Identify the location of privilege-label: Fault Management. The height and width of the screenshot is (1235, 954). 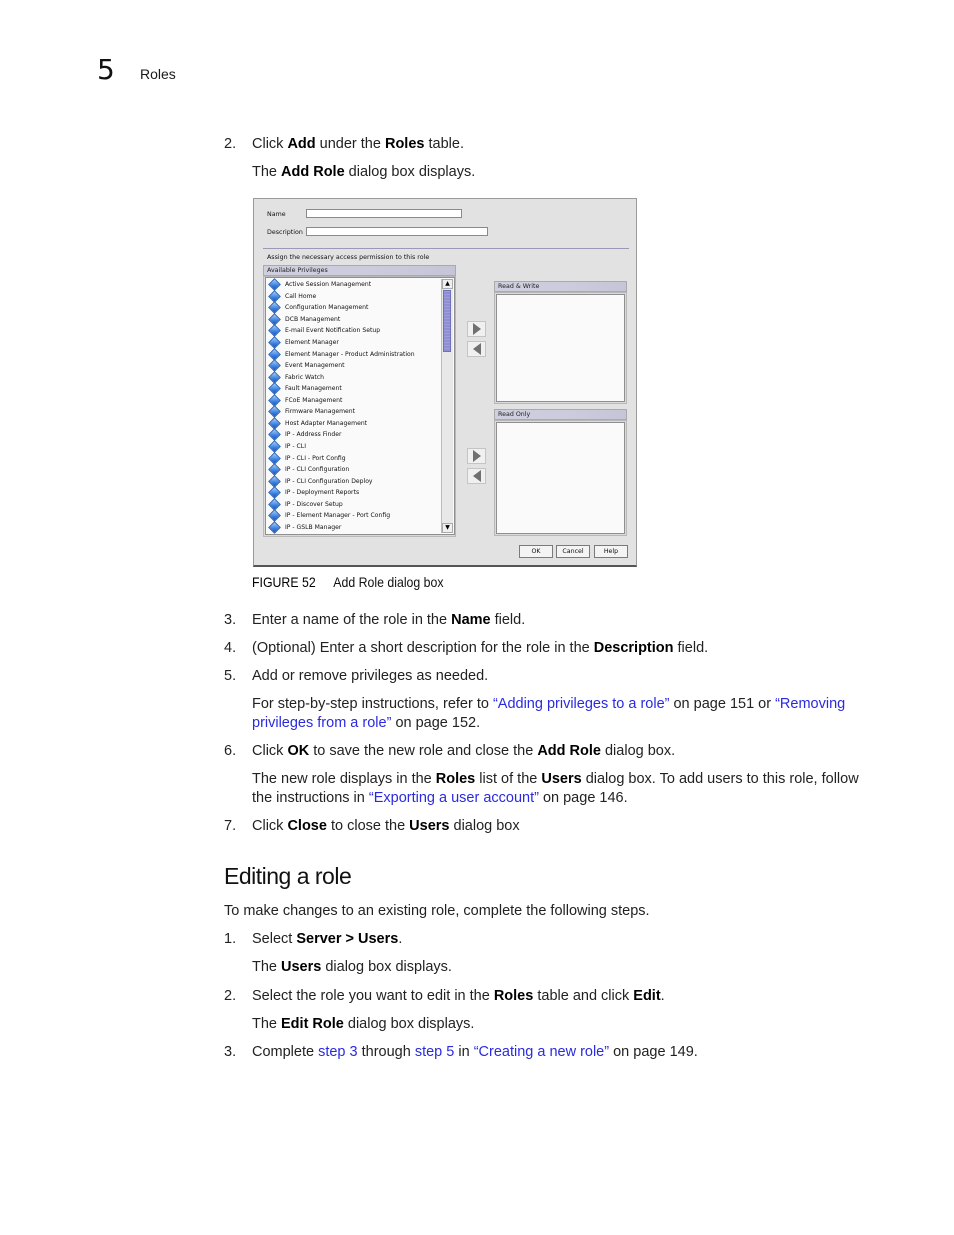
(313, 389).